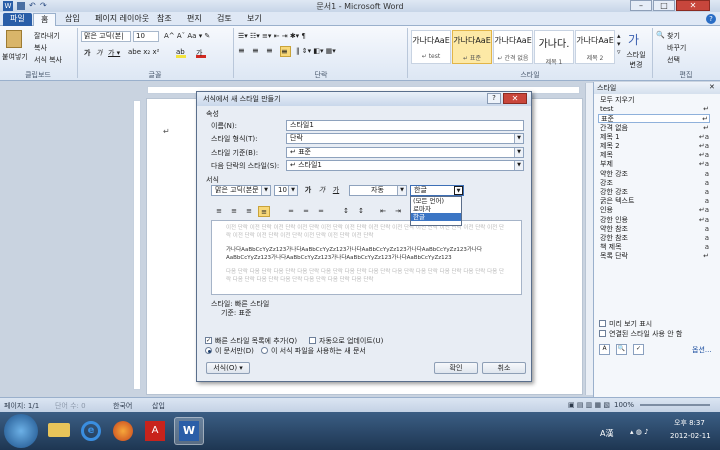  I want to click on ie-taskbar-icon: e, so click(91, 431).